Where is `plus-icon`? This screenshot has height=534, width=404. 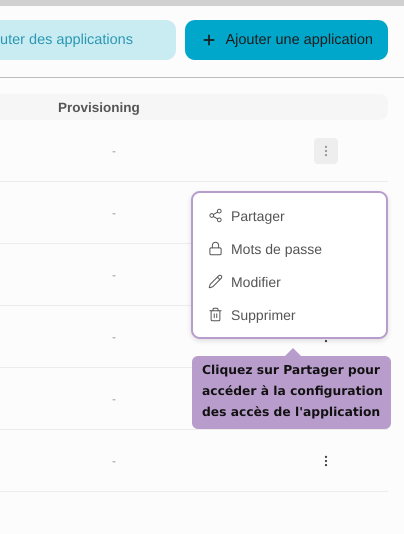 plus-icon is located at coordinates (209, 40).